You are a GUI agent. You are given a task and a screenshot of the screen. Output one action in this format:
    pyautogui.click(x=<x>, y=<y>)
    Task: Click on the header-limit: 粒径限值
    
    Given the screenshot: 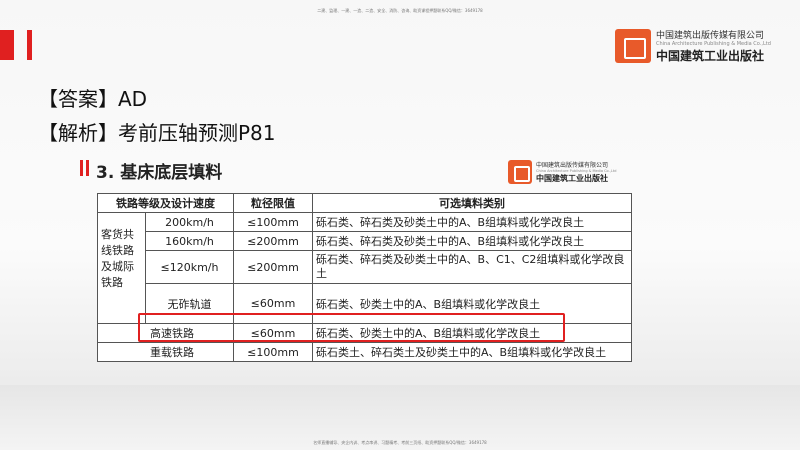 What is the action you would take?
    pyautogui.click(x=273, y=203)
    